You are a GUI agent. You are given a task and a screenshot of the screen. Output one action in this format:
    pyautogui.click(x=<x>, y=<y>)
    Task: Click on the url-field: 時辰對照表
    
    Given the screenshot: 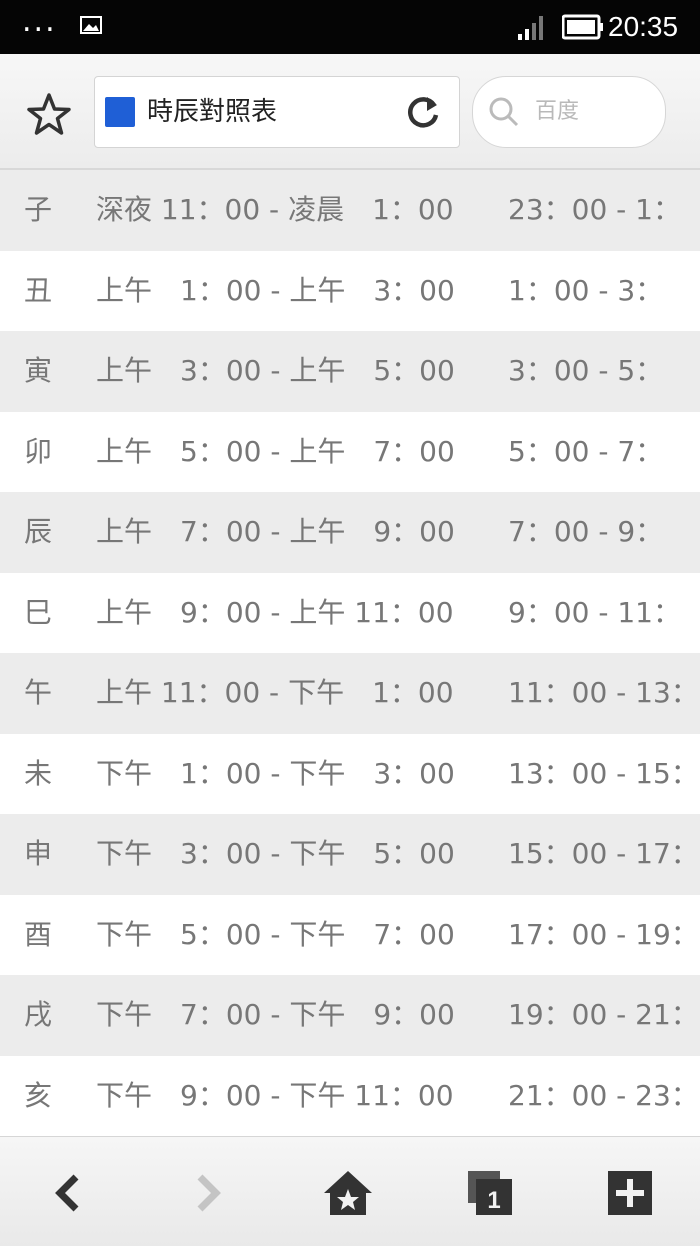 What is the action you would take?
    pyautogui.click(x=277, y=112)
    